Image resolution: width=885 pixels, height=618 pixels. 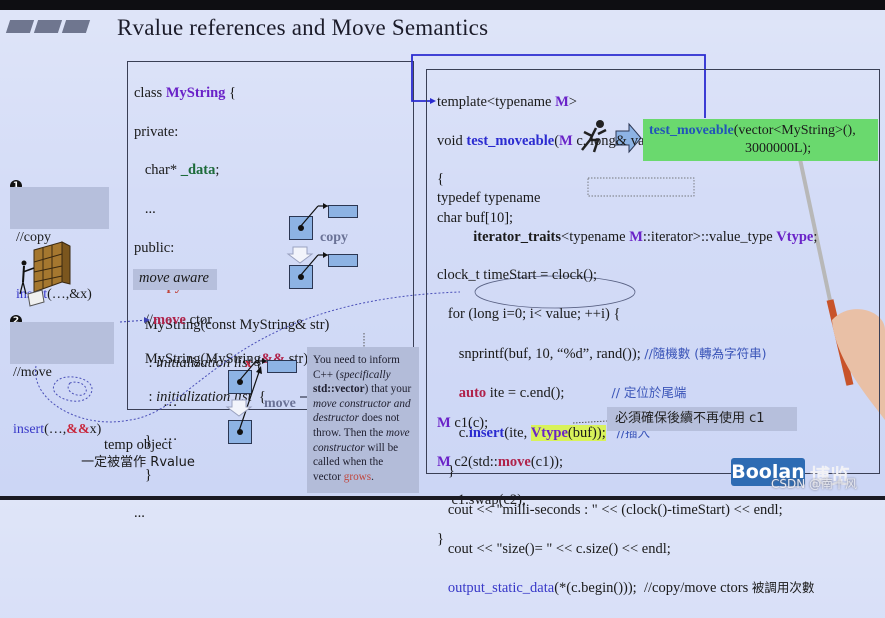 What do you see at coordinates (702, 419) in the screenshot?
I see `move-warning-note: 必須確保後續不再使用 c1` at bounding box center [702, 419].